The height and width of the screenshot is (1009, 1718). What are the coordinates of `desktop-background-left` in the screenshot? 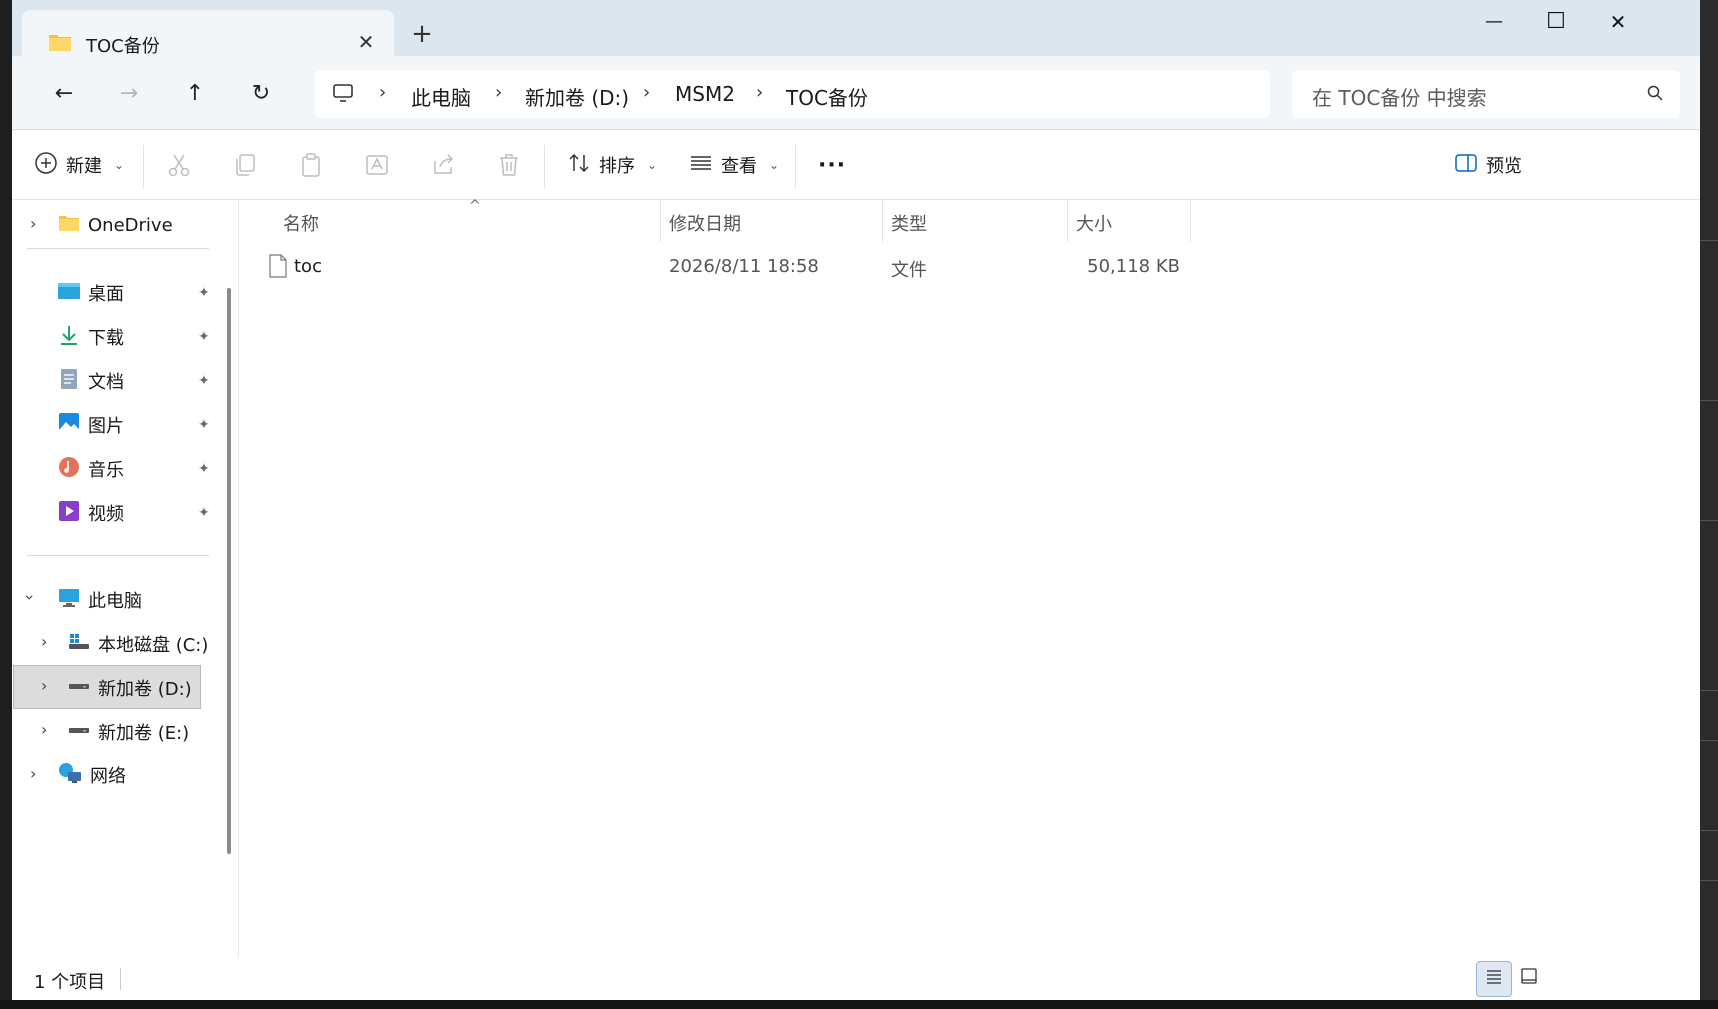 It's located at (6, 504).